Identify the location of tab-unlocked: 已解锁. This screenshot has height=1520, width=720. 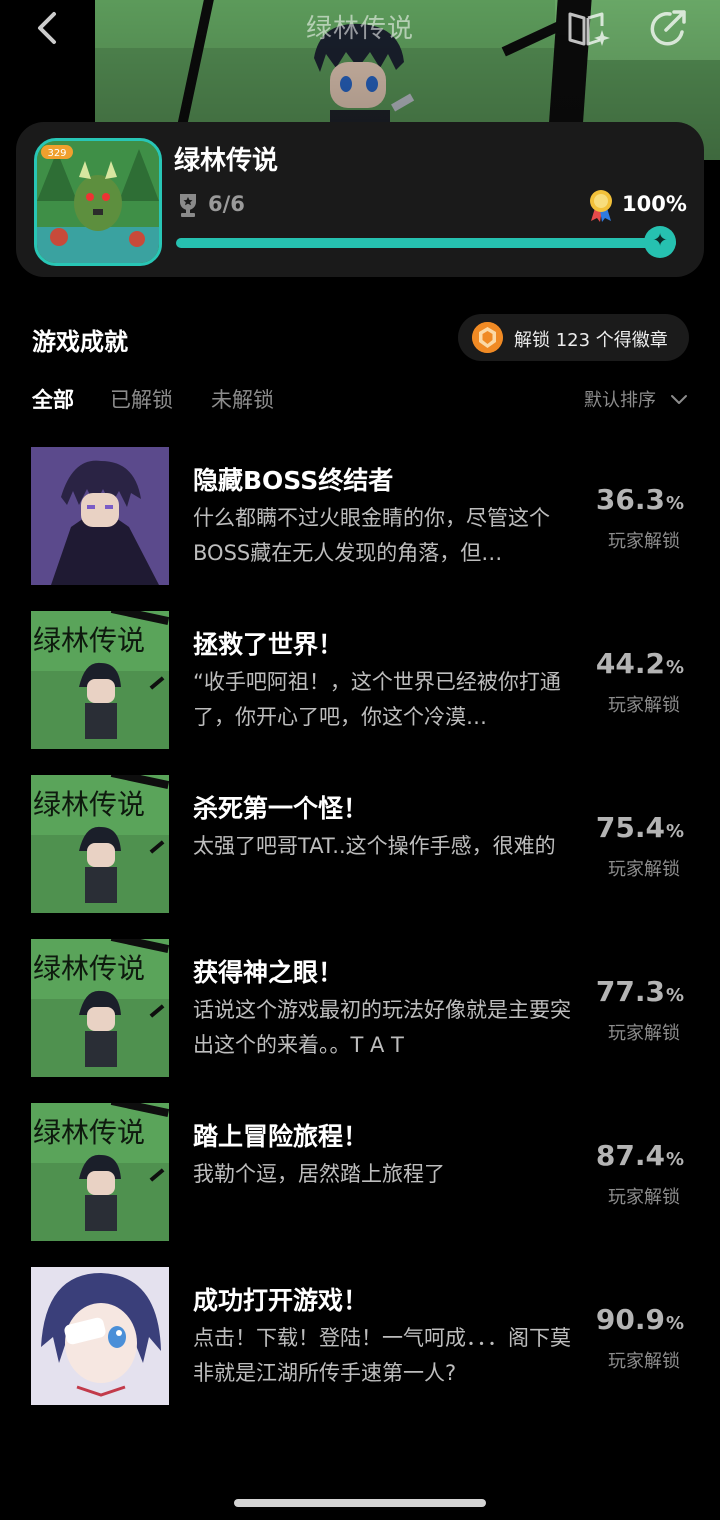
(141, 399).